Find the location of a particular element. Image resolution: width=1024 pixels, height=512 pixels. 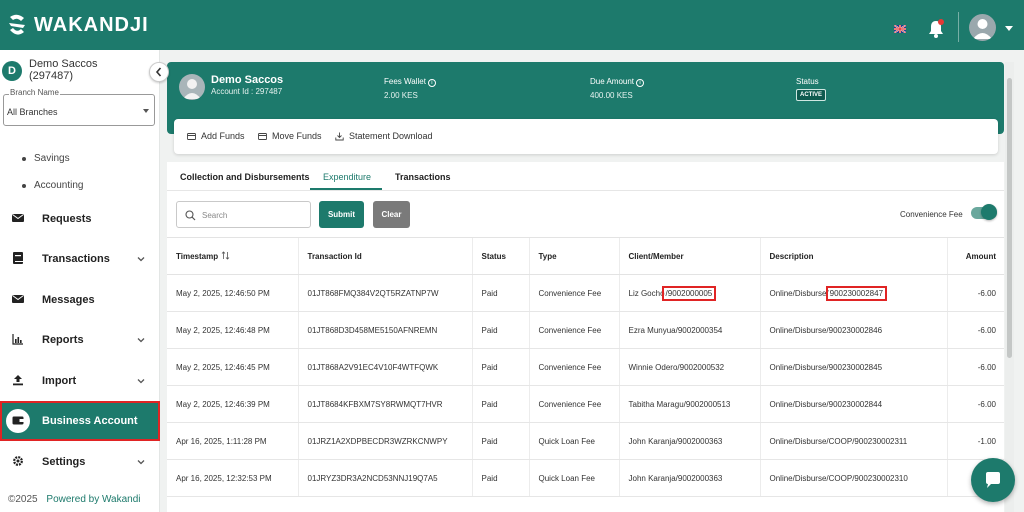

sidebar-item-import: Import is located at coordinates (80, 381).